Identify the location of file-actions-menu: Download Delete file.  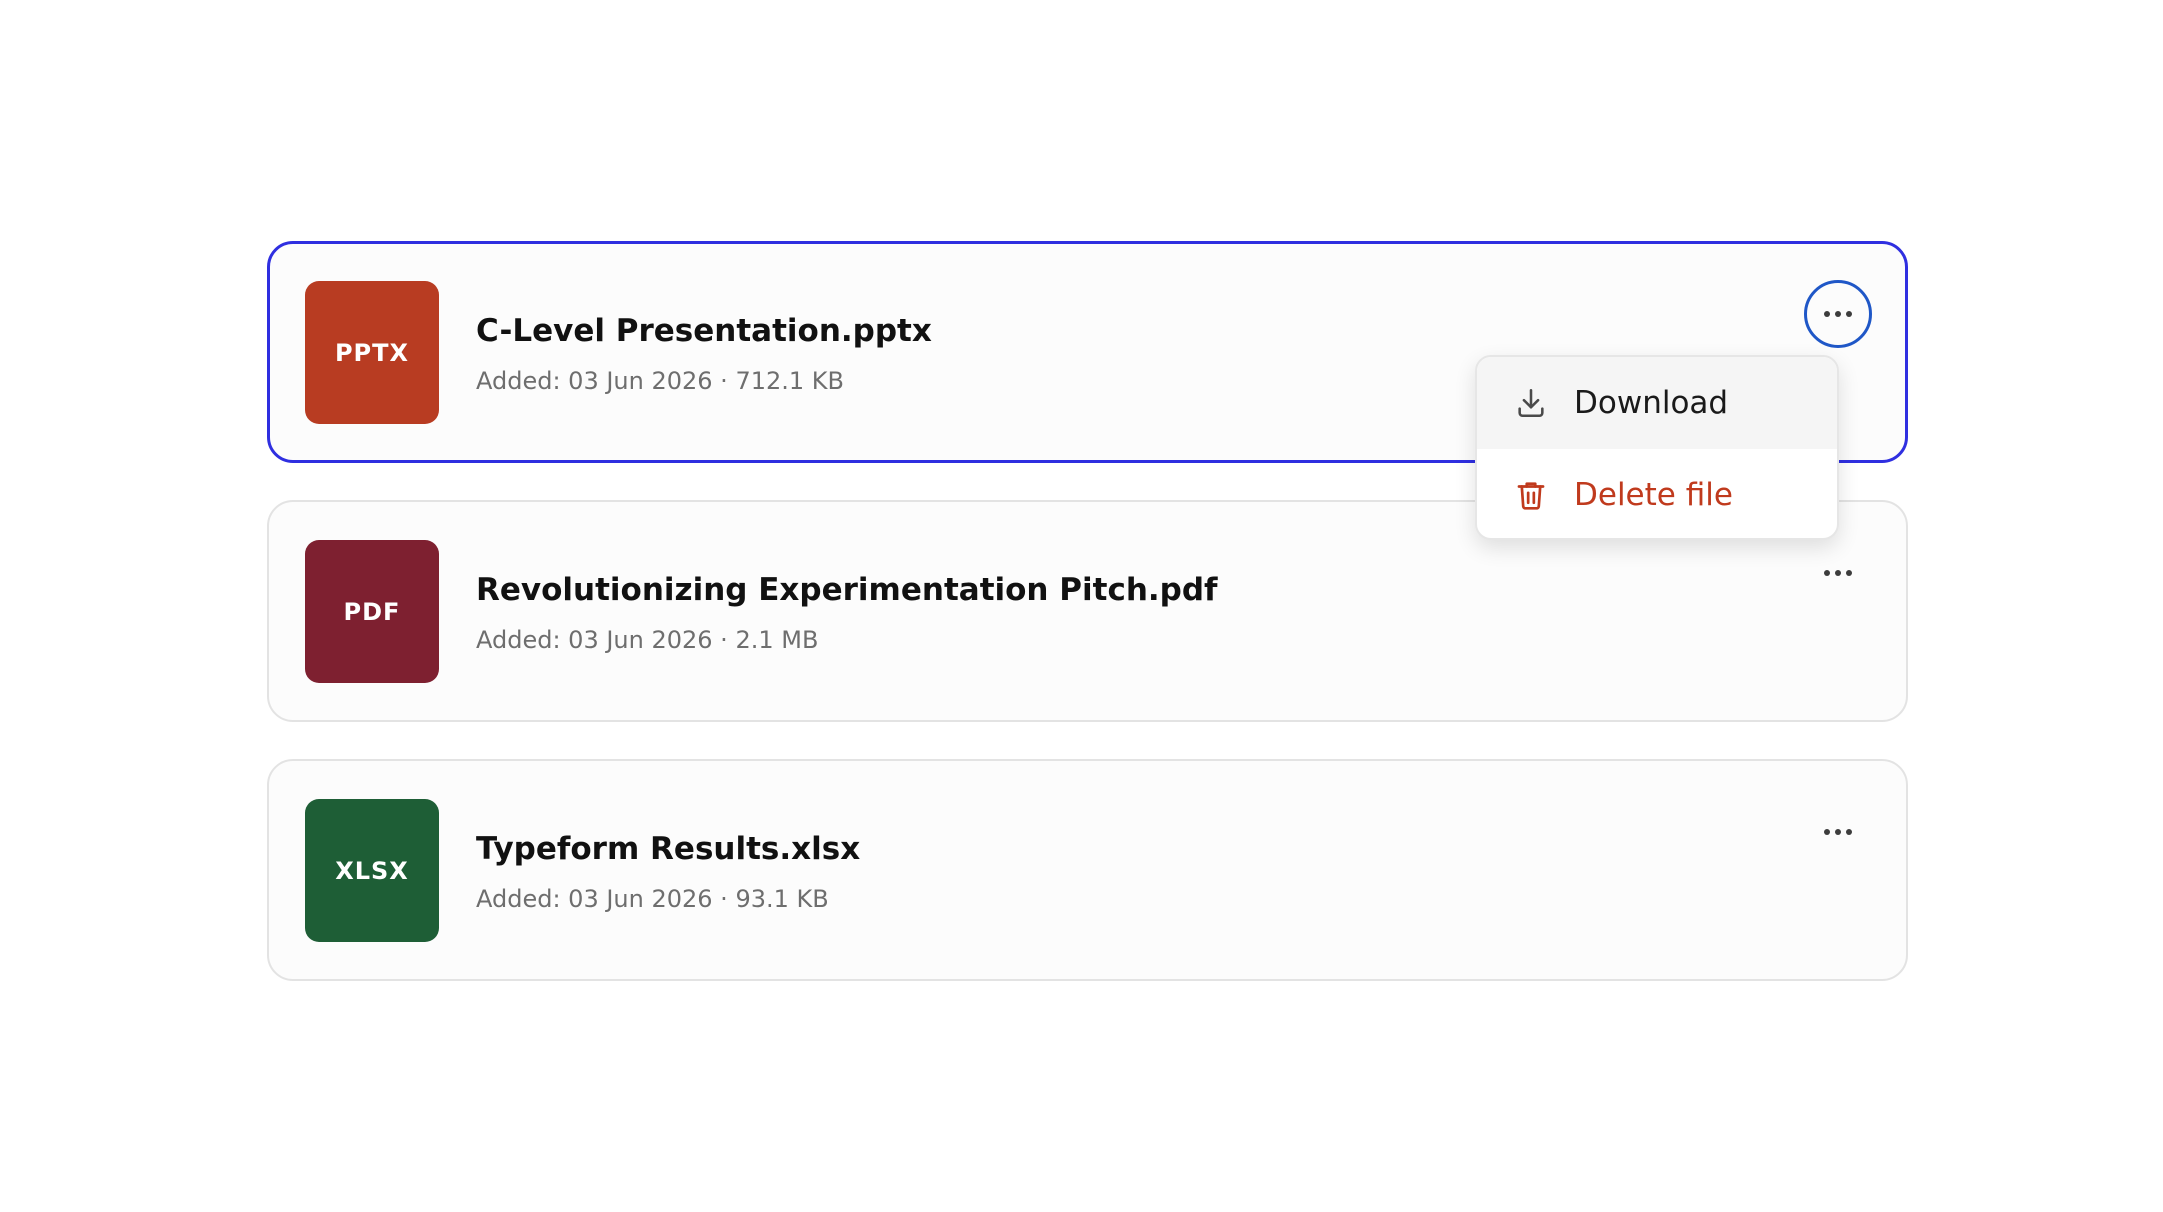
(1657, 447).